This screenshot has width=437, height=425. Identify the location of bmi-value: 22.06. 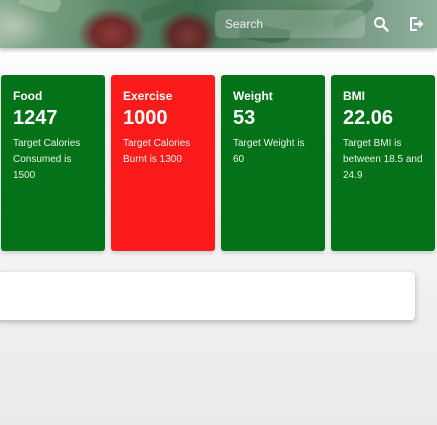
(368, 118).